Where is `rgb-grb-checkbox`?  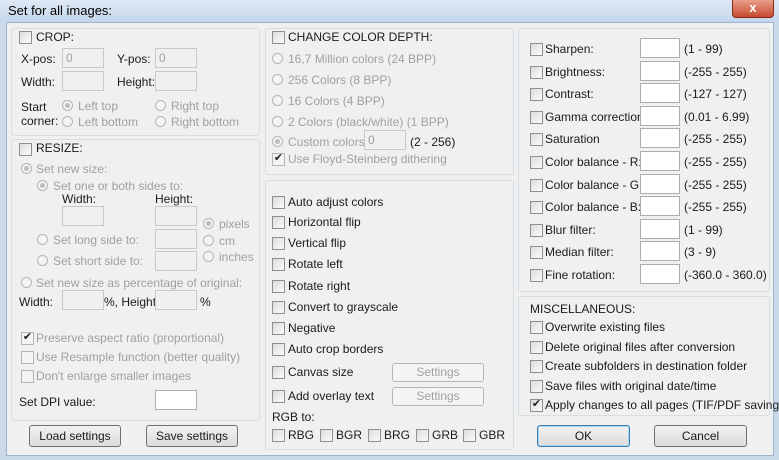
rgb-grb-checkbox is located at coordinates (422, 435).